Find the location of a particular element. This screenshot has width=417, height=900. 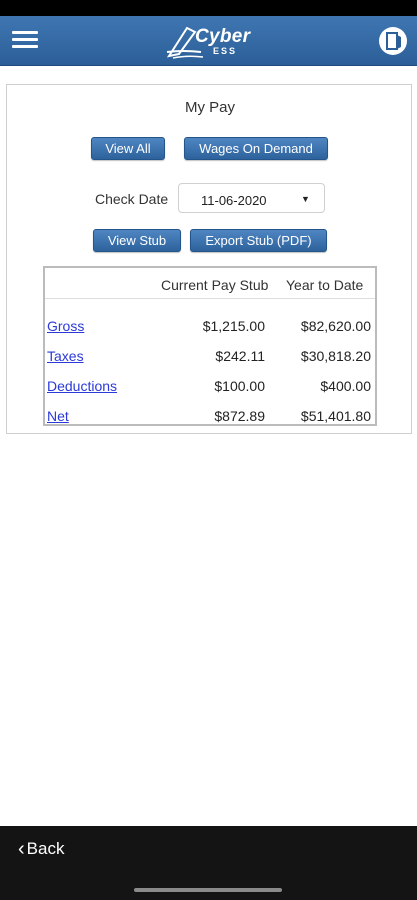

back-button: ‹ Back is located at coordinates (41, 849).